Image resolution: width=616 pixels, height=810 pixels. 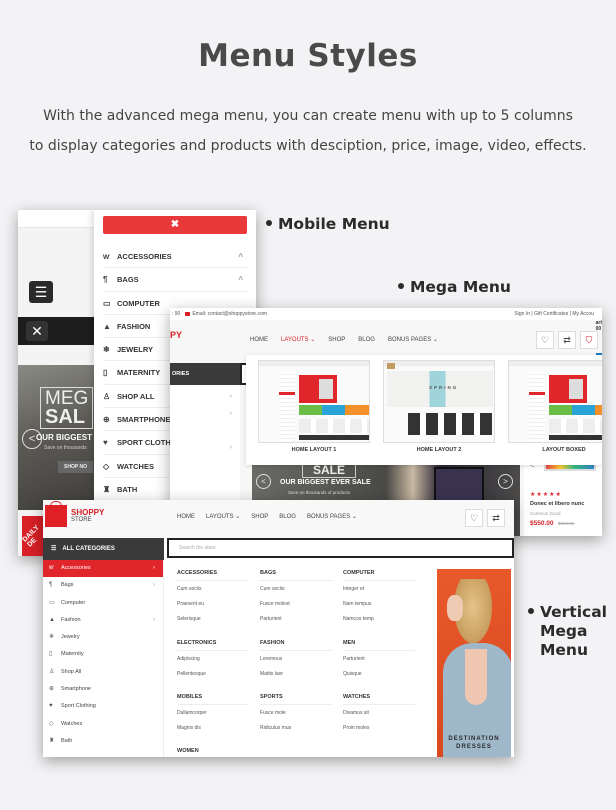 I want to click on group-heading: COMPUTER, so click(x=379, y=575).